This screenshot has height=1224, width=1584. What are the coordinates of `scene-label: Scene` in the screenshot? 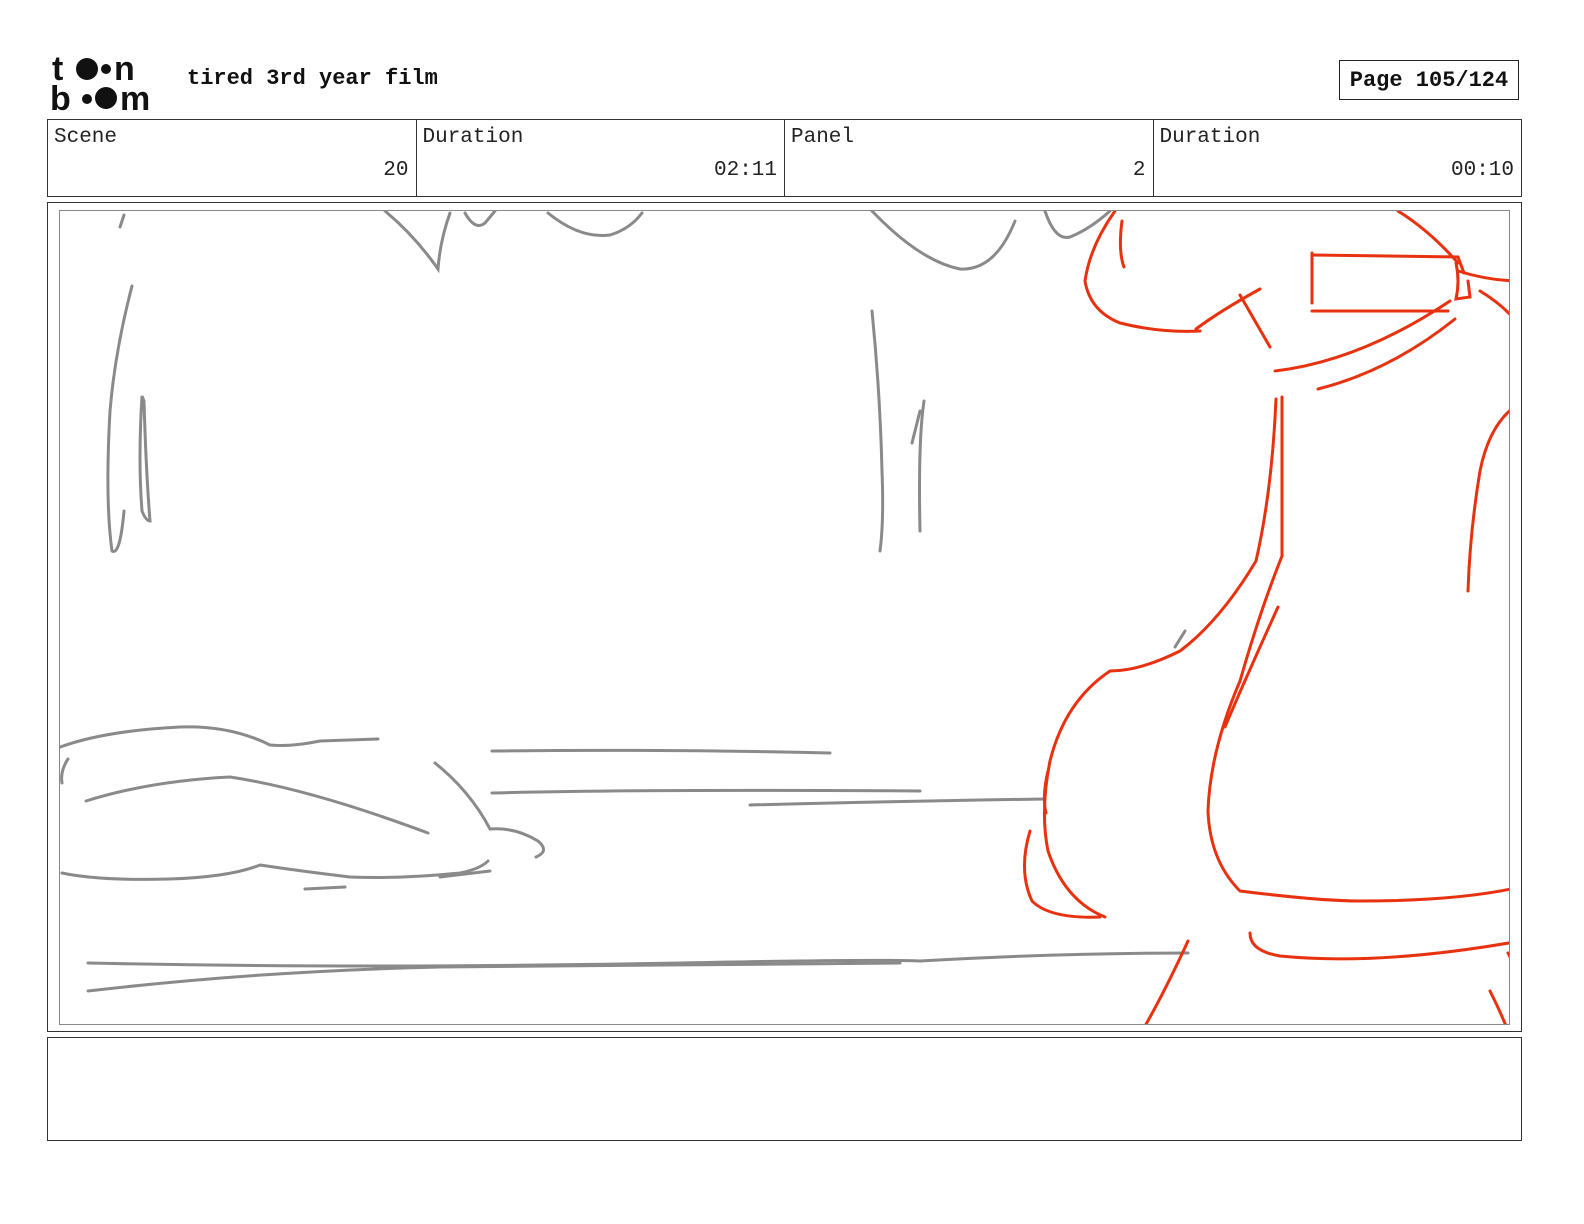 It's located at (86, 137).